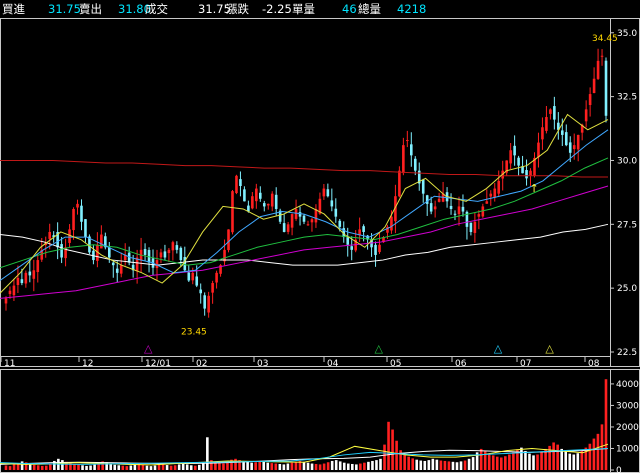  Describe the element at coordinates (395, 363) in the screenshot. I see `date-tick-label: 05` at that location.